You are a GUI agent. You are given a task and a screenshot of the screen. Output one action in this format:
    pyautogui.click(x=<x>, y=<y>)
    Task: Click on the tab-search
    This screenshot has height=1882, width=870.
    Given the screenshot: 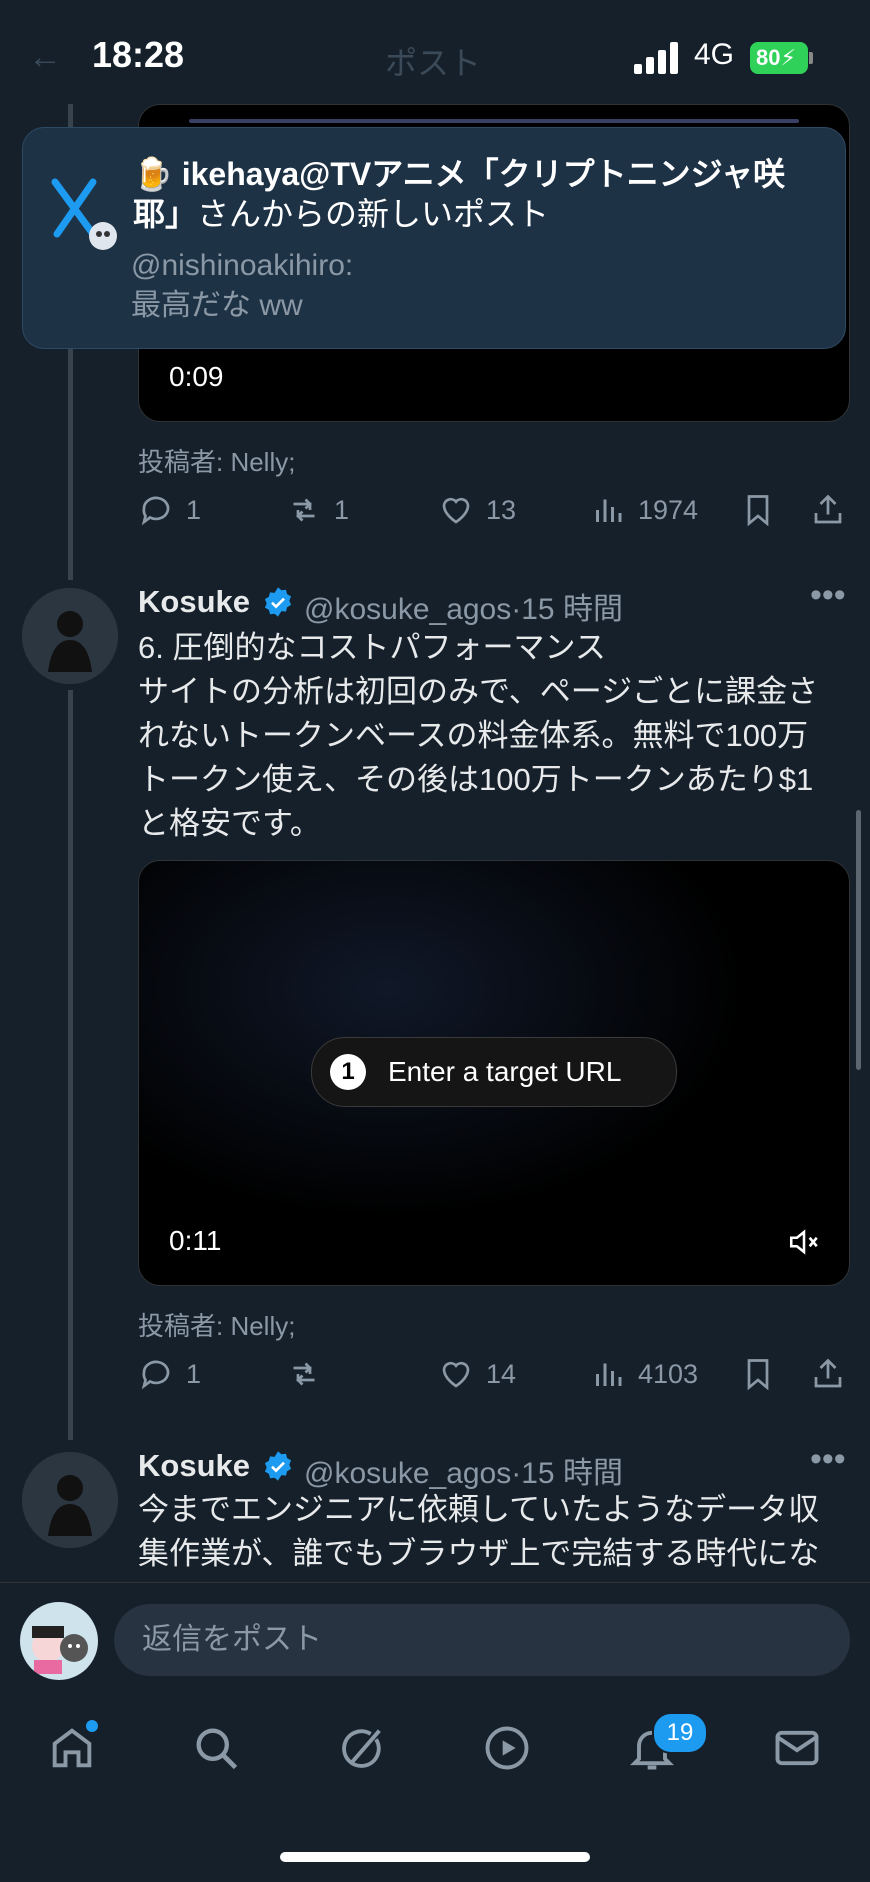 What is the action you would take?
    pyautogui.click(x=216, y=1750)
    